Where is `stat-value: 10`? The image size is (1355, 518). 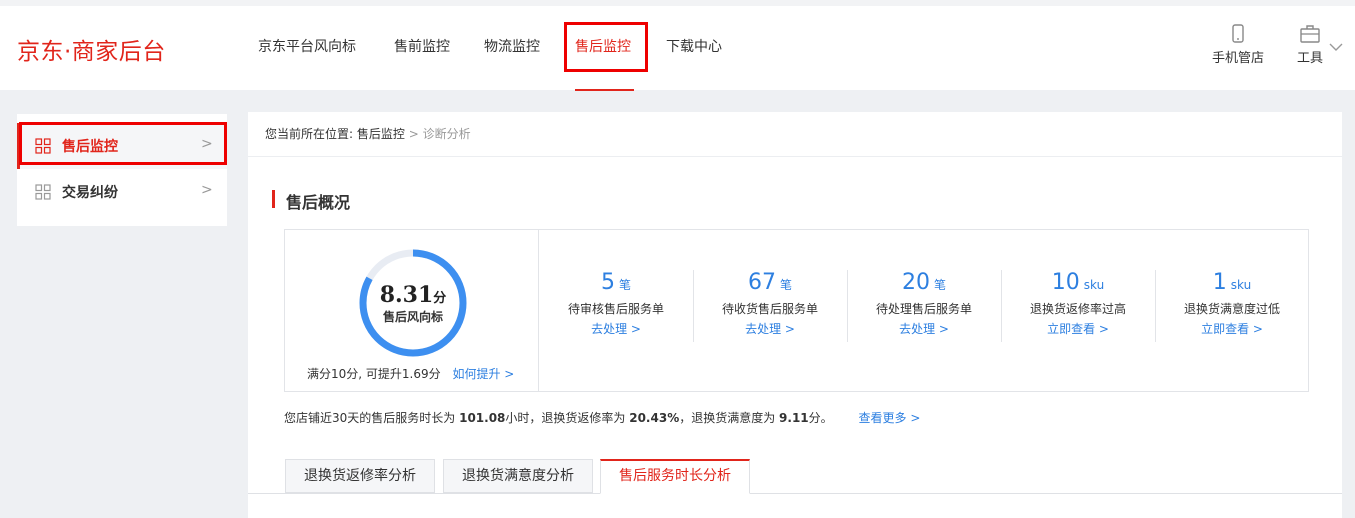 stat-value: 10 is located at coordinates (1065, 282).